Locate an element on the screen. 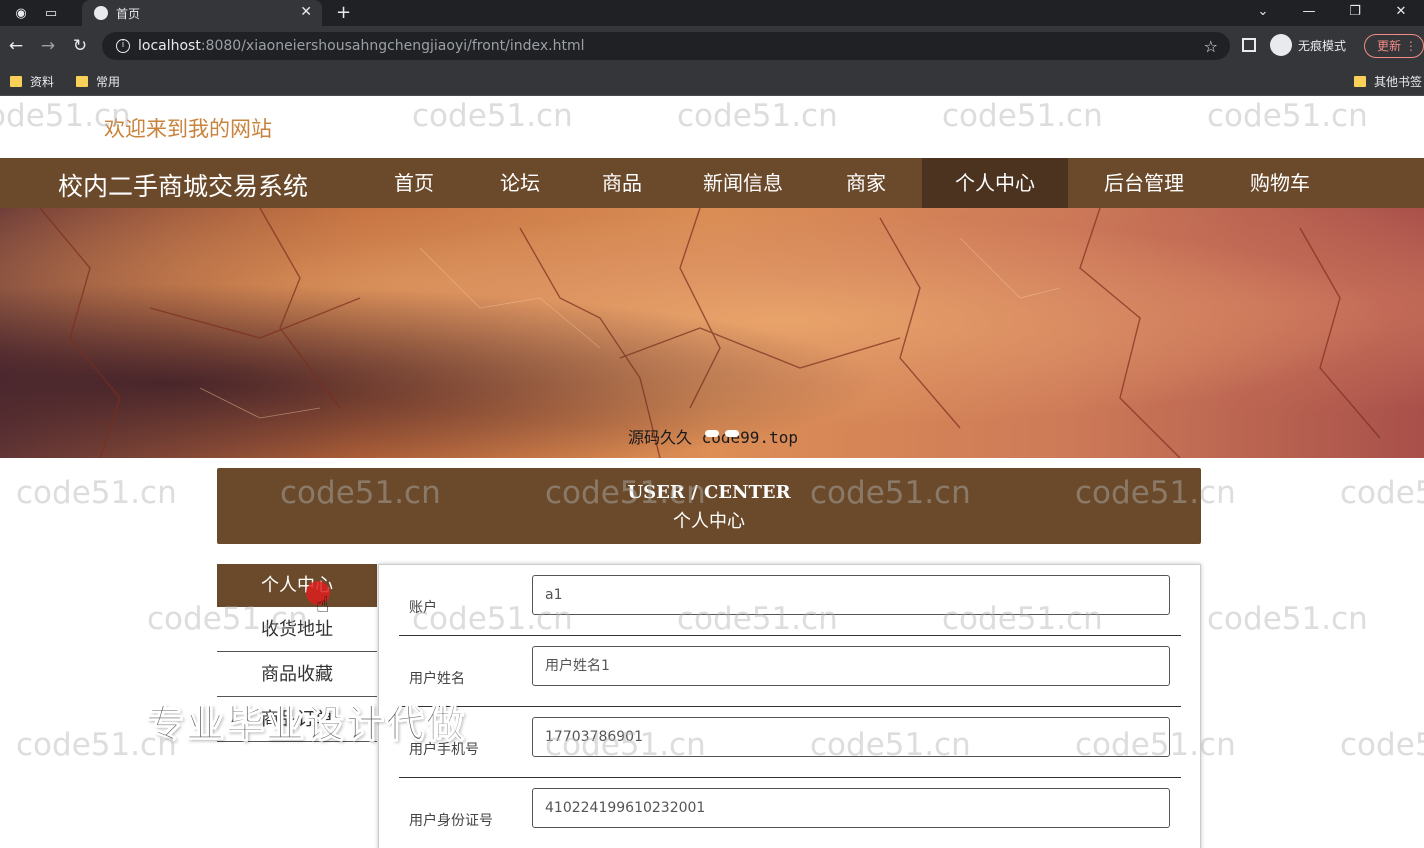 The image size is (1424, 848). browser-globe-icon: ◉ is located at coordinates (21, 13).